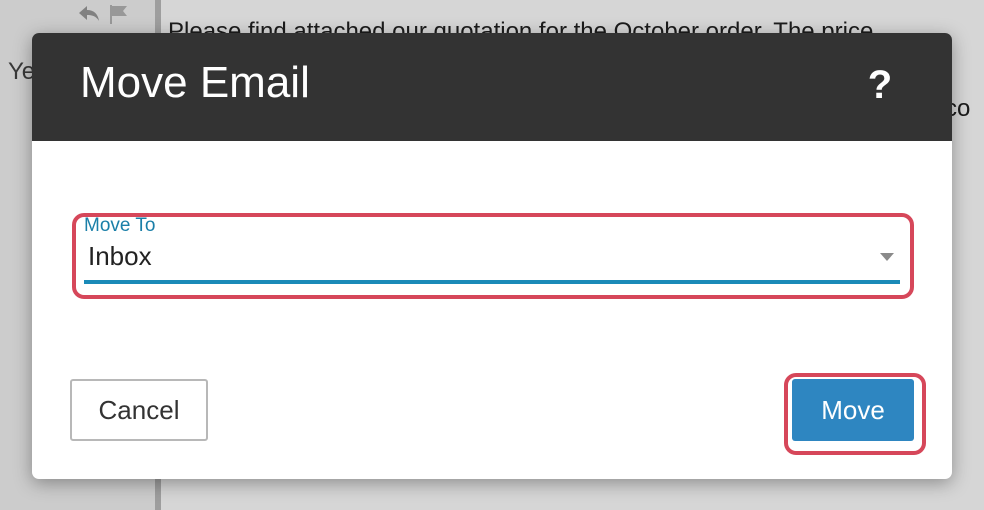  Describe the element at coordinates (853, 410) in the screenshot. I see `move-button: Move` at that location.